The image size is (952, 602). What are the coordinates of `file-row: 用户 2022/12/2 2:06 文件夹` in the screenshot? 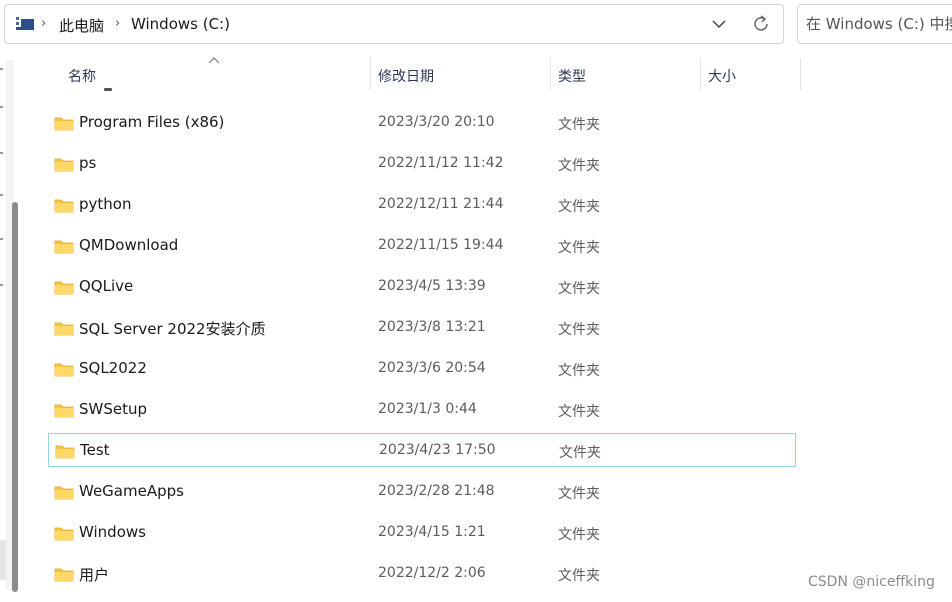 It's located at (422, 574).